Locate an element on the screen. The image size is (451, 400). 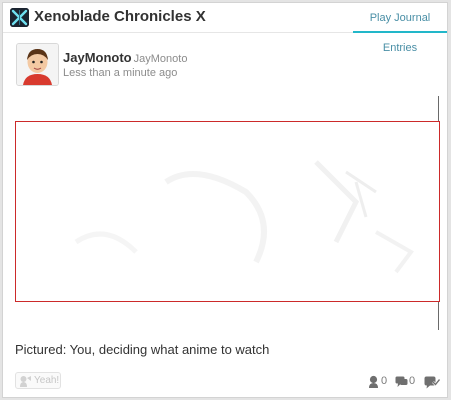
comment-count-value: 0 is located at coordinates (412, 381).